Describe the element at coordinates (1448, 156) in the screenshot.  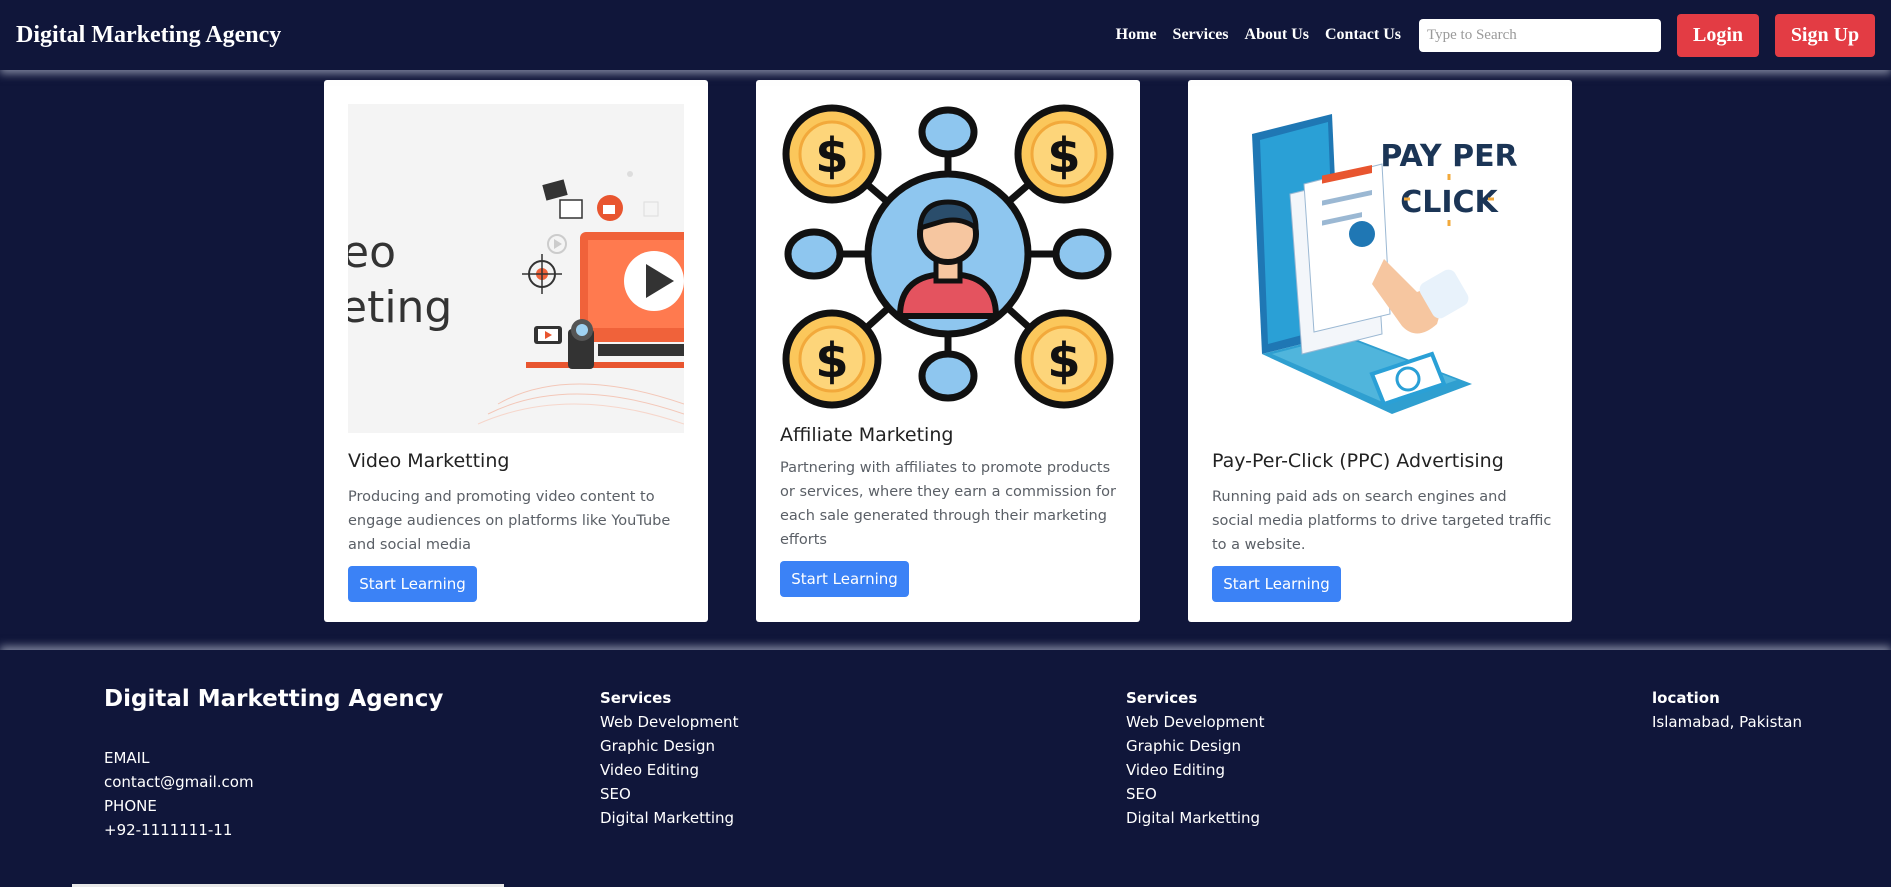
I see `ppc-image-text-1: PAY PER` at that location.